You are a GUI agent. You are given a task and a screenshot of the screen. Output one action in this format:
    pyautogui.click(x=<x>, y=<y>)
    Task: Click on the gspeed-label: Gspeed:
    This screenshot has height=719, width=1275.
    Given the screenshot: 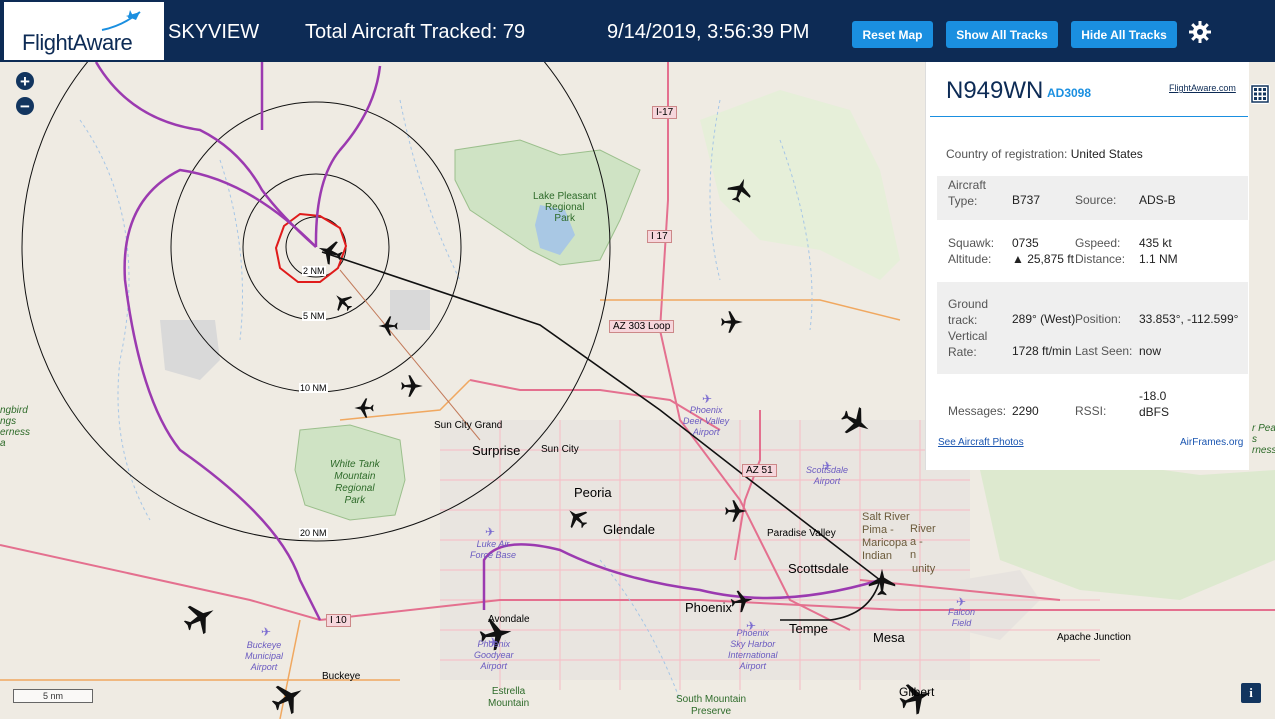 What is the action you would take?
    pyautogui.click(x=1098, y=243)
    